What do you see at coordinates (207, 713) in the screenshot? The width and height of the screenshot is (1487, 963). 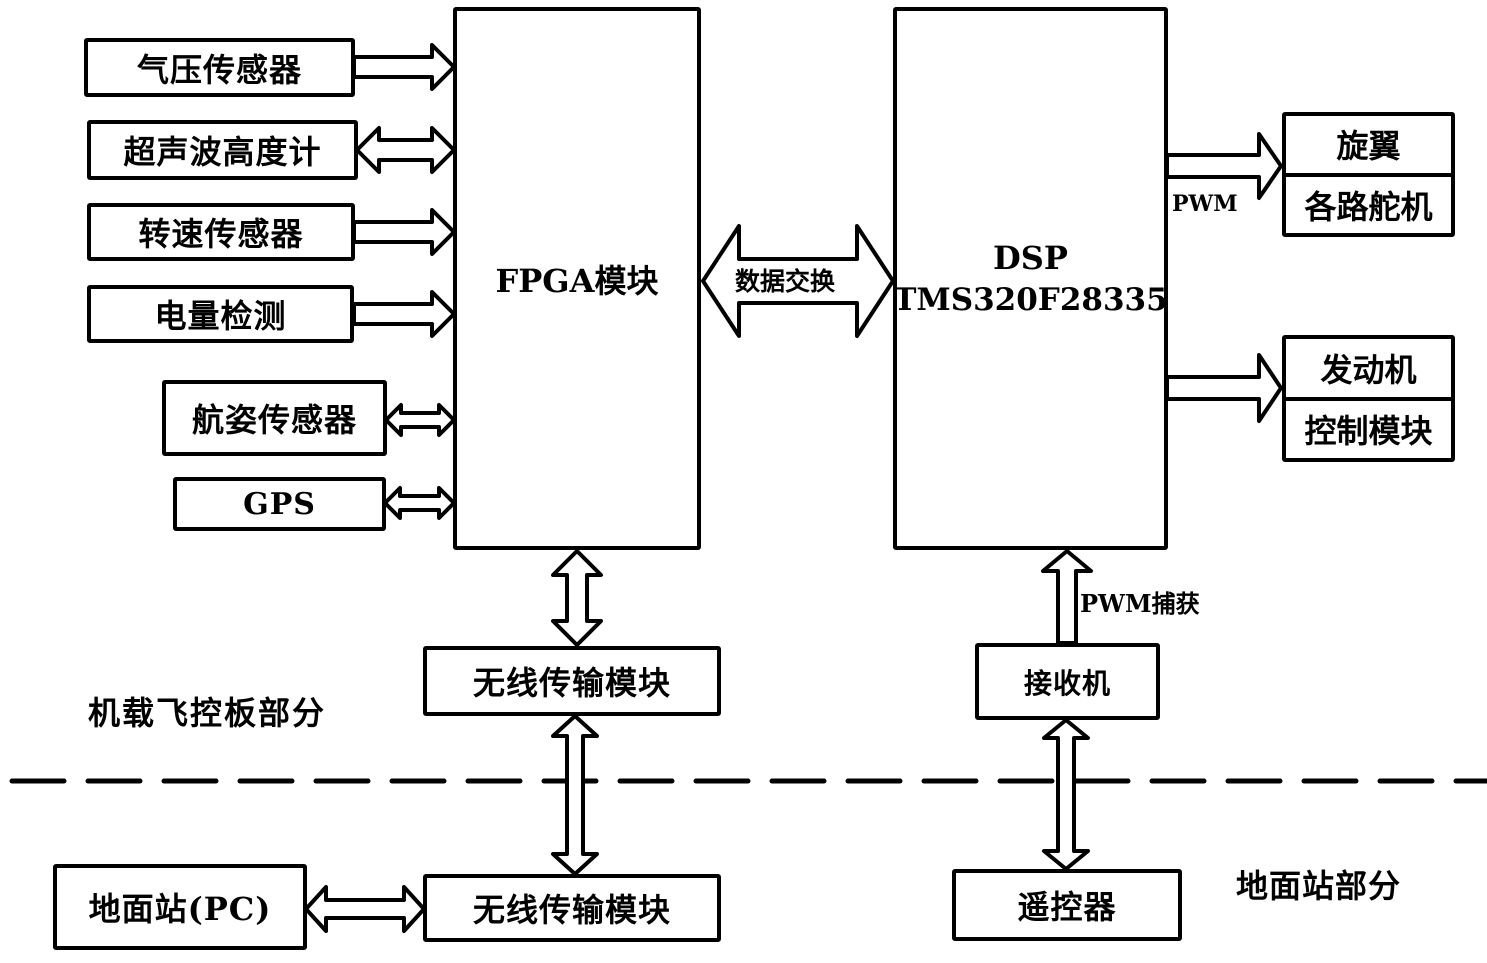 I see `onboard-section-label: 机载飞控板部分` at bounding box center [207, 713].